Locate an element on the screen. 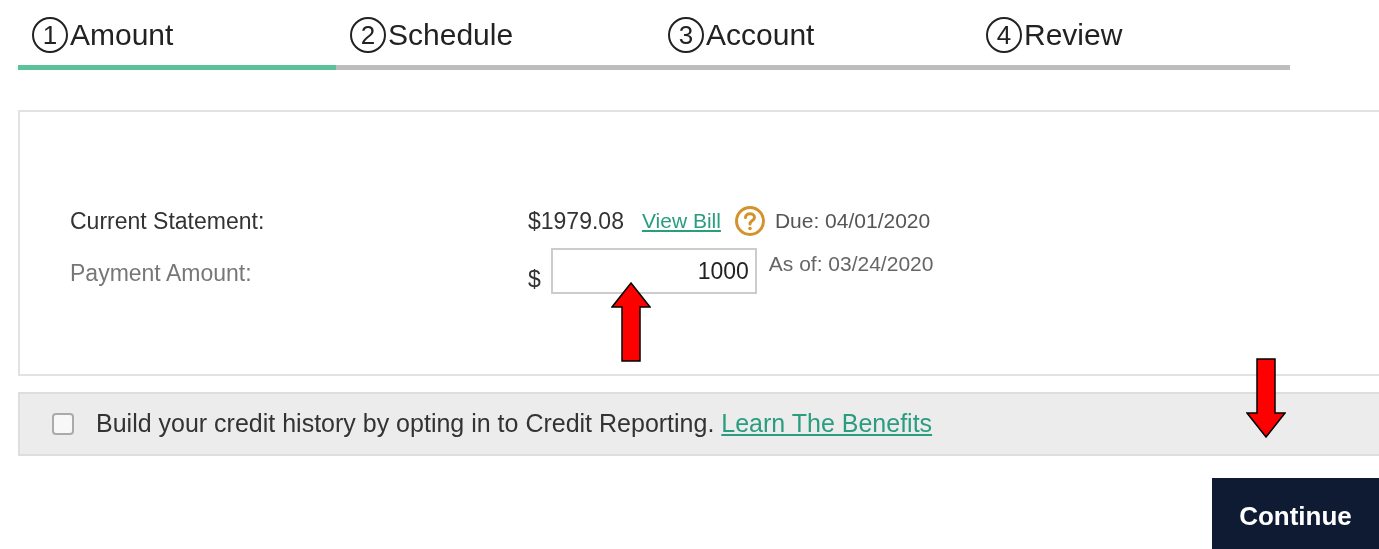  credit-reporting-text: Build your credit history by opting in to Credit Reporting. Learn The Benefits is located at coordinates (514, 424).